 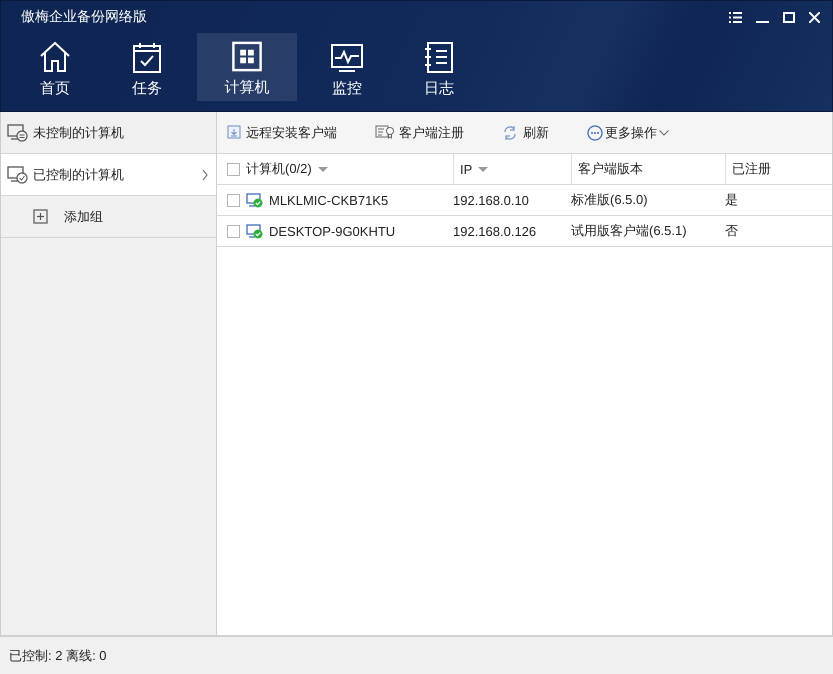 What do you see at coordinates (789, 17) in the screenshot?
I see `maximize-icon` at bounding box center [789, 17].